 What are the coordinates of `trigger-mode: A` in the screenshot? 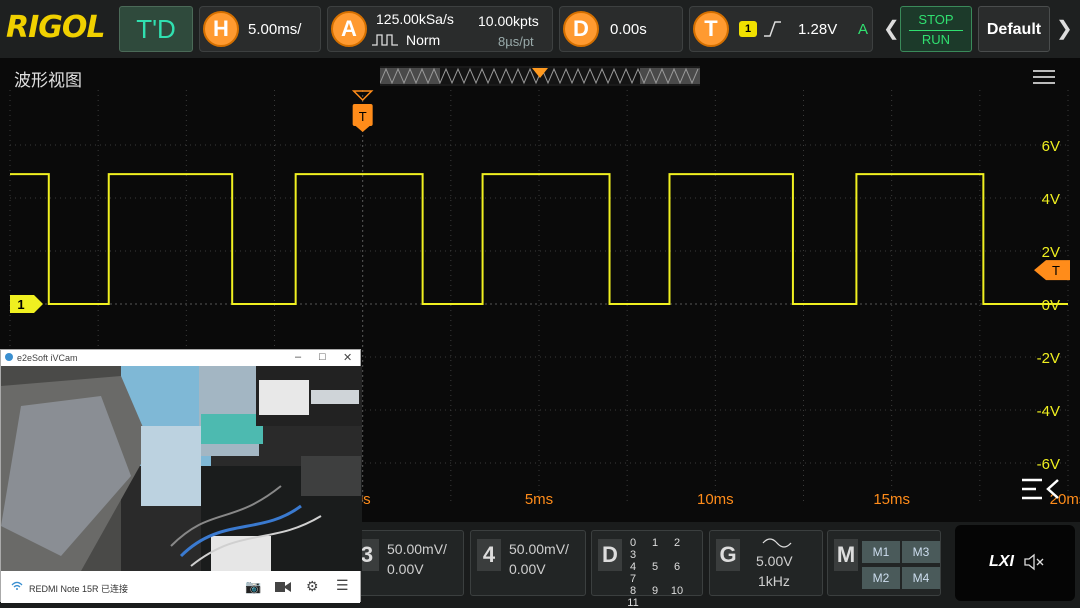 It's located at (863, 29).